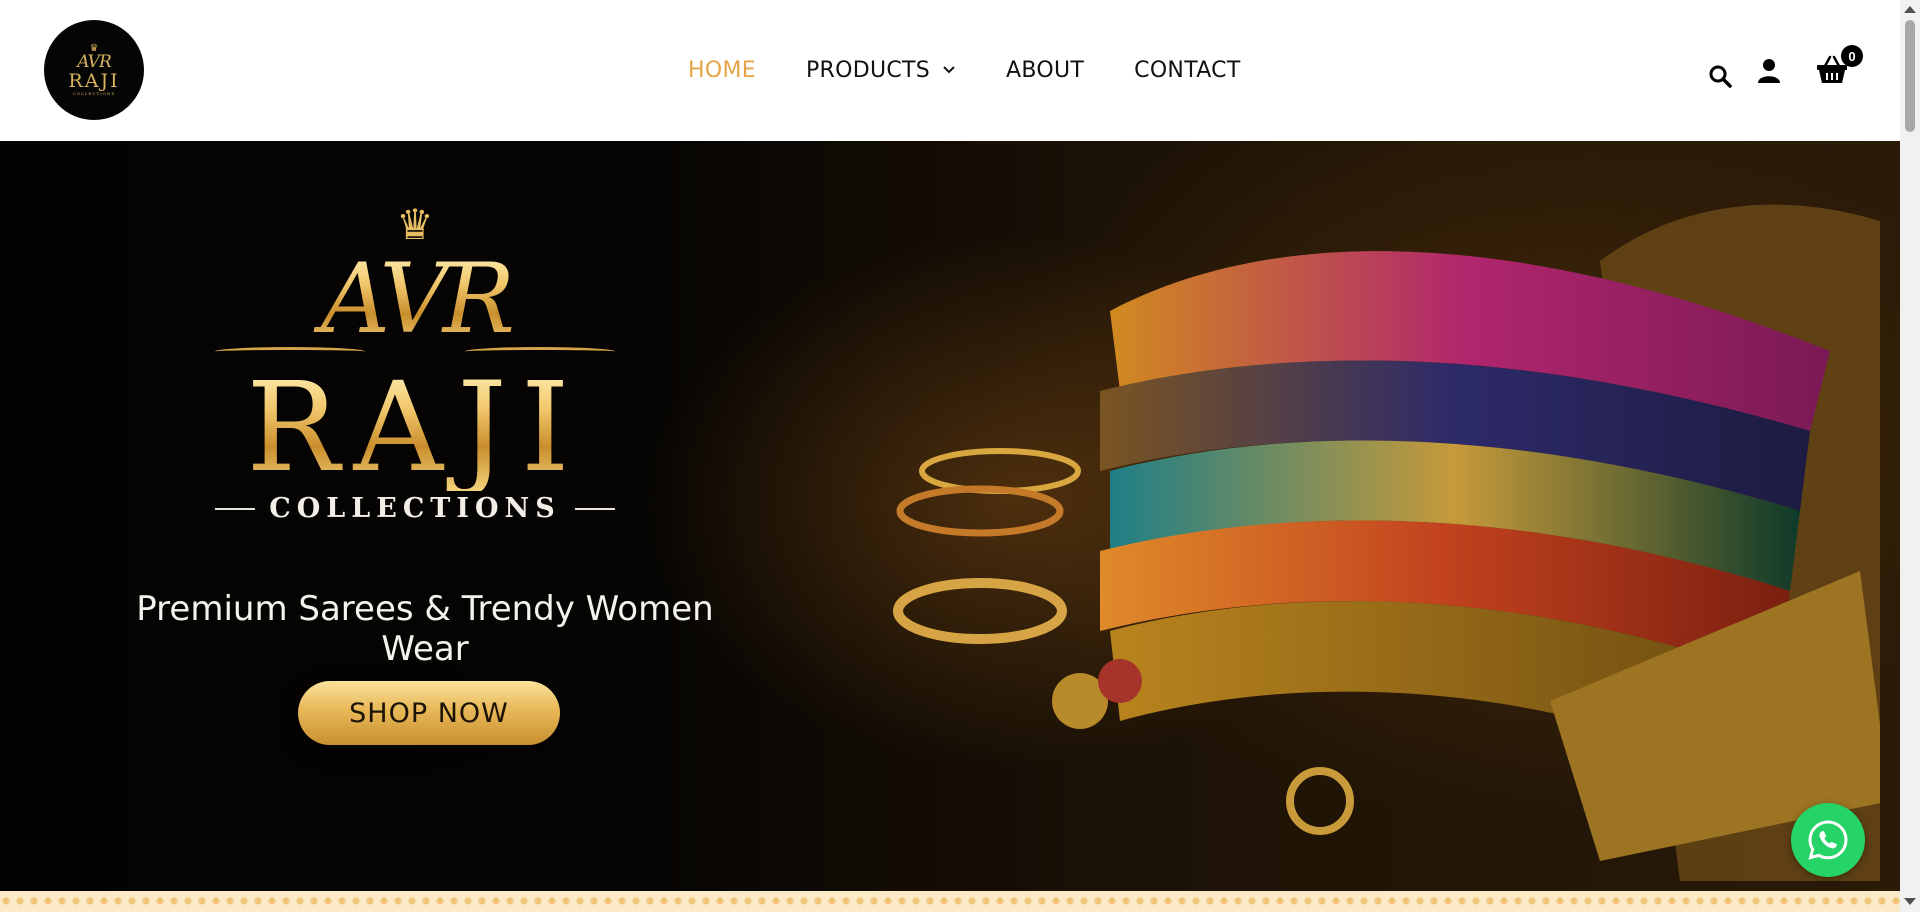 This screenshot has width=1920, height=912. I want to click on nav-home: HOME, so click(722, 70).